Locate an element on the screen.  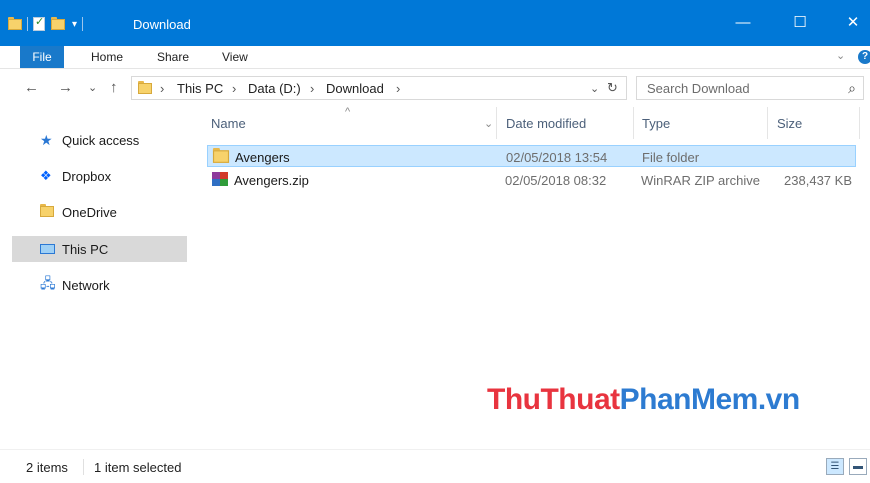
new-folder-icon is located at coordinates (58, 24).